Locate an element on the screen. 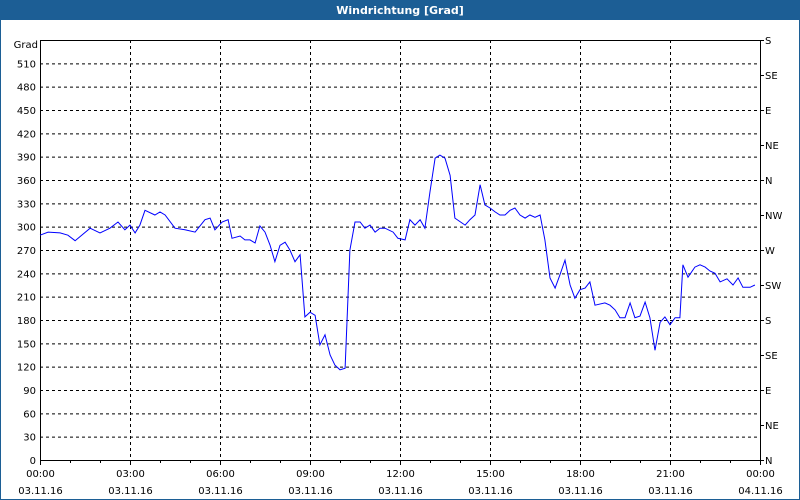 This screenshot has width=800, height=500. y-tick-label: 60 is located at coordinates (29, 414).